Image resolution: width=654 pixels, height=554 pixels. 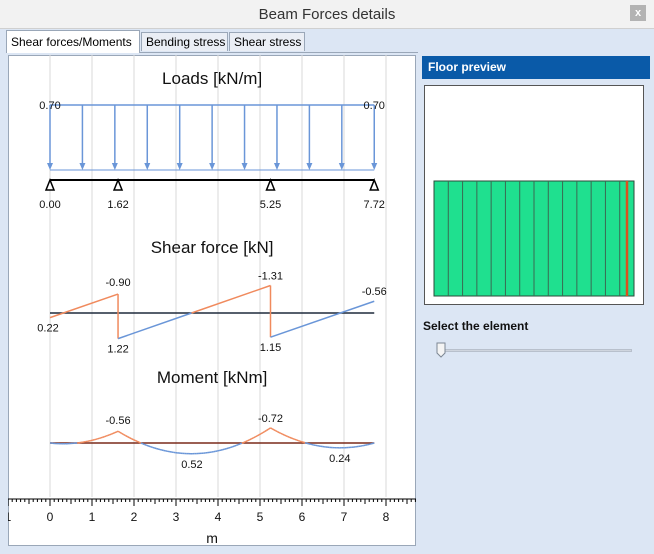 What do you see at coordinates (270, 348) in the screenshot?
I see `shear-value-label: 1.15` at bounding box center [270, 348].